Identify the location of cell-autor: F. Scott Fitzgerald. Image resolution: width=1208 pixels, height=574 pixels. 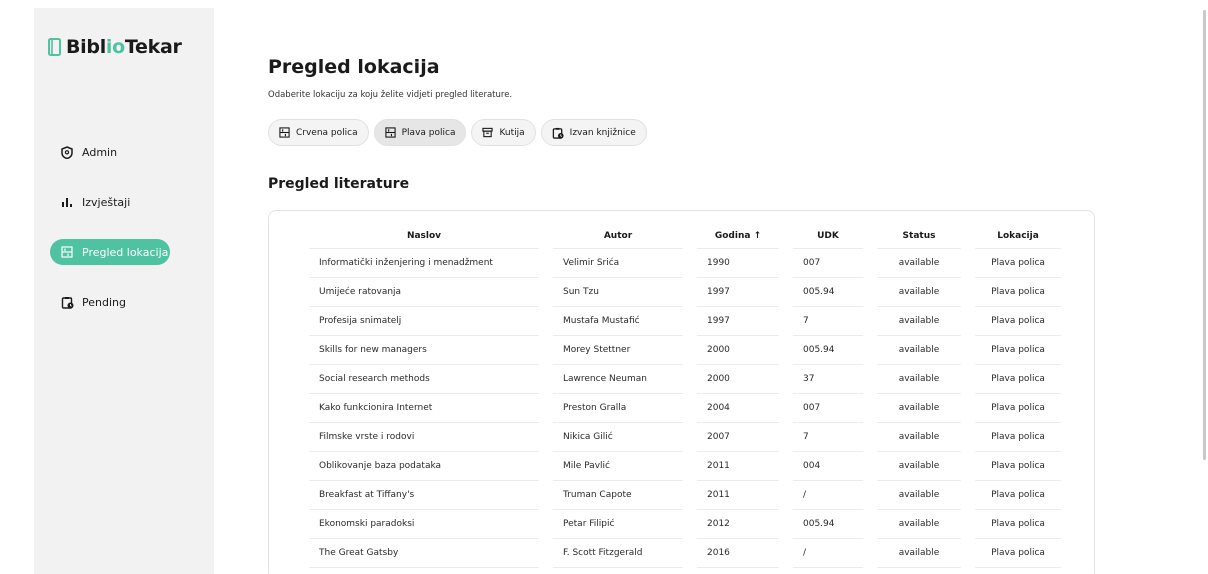
(618, 553).